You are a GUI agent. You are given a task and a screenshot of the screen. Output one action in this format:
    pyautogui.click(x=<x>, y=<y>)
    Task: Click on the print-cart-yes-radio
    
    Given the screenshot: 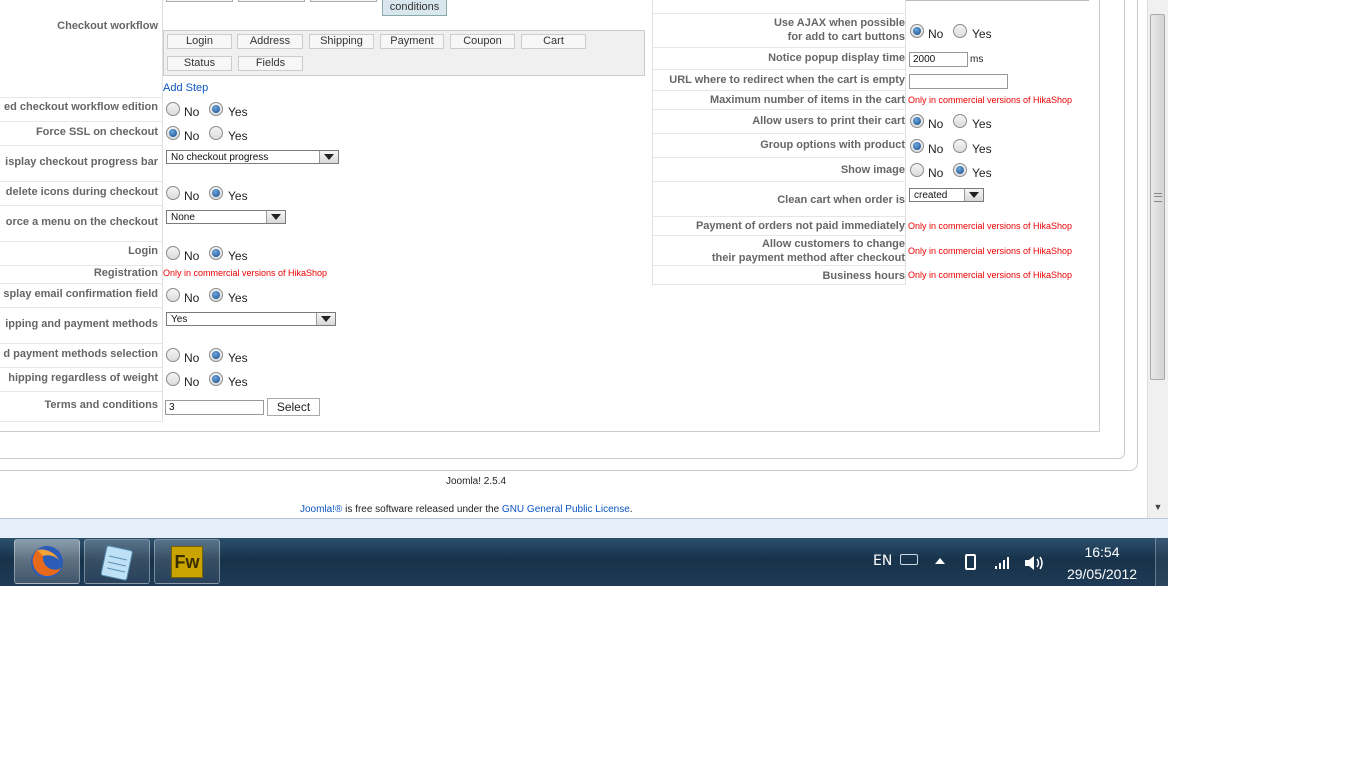 What is the action you would take?
    pyautogui.click(x=960, y=121)
    